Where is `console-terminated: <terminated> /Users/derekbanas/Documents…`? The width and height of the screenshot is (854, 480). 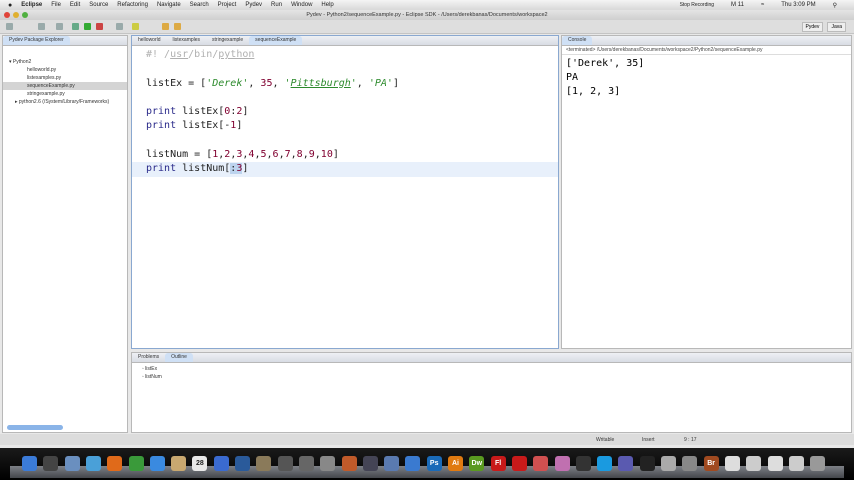 console-terminated: <terminated> /Users/derekbanas/Documents… is located at coordinates (706, 50).